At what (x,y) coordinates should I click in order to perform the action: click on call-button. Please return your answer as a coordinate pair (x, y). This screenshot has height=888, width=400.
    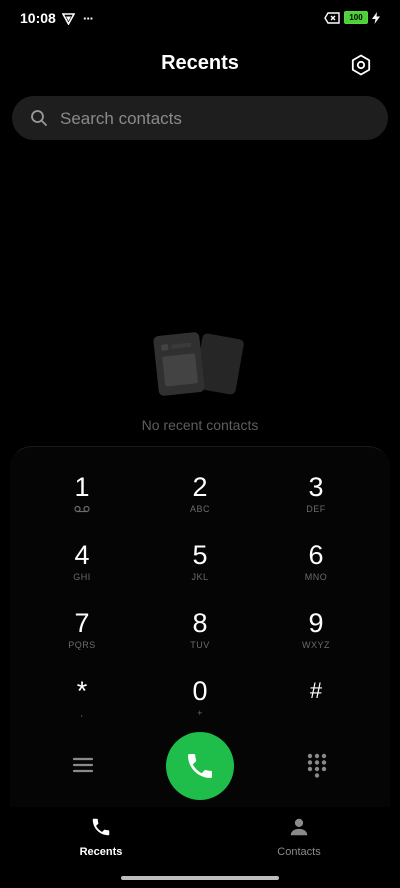
    Looking at the image, I should click on (200, 766).